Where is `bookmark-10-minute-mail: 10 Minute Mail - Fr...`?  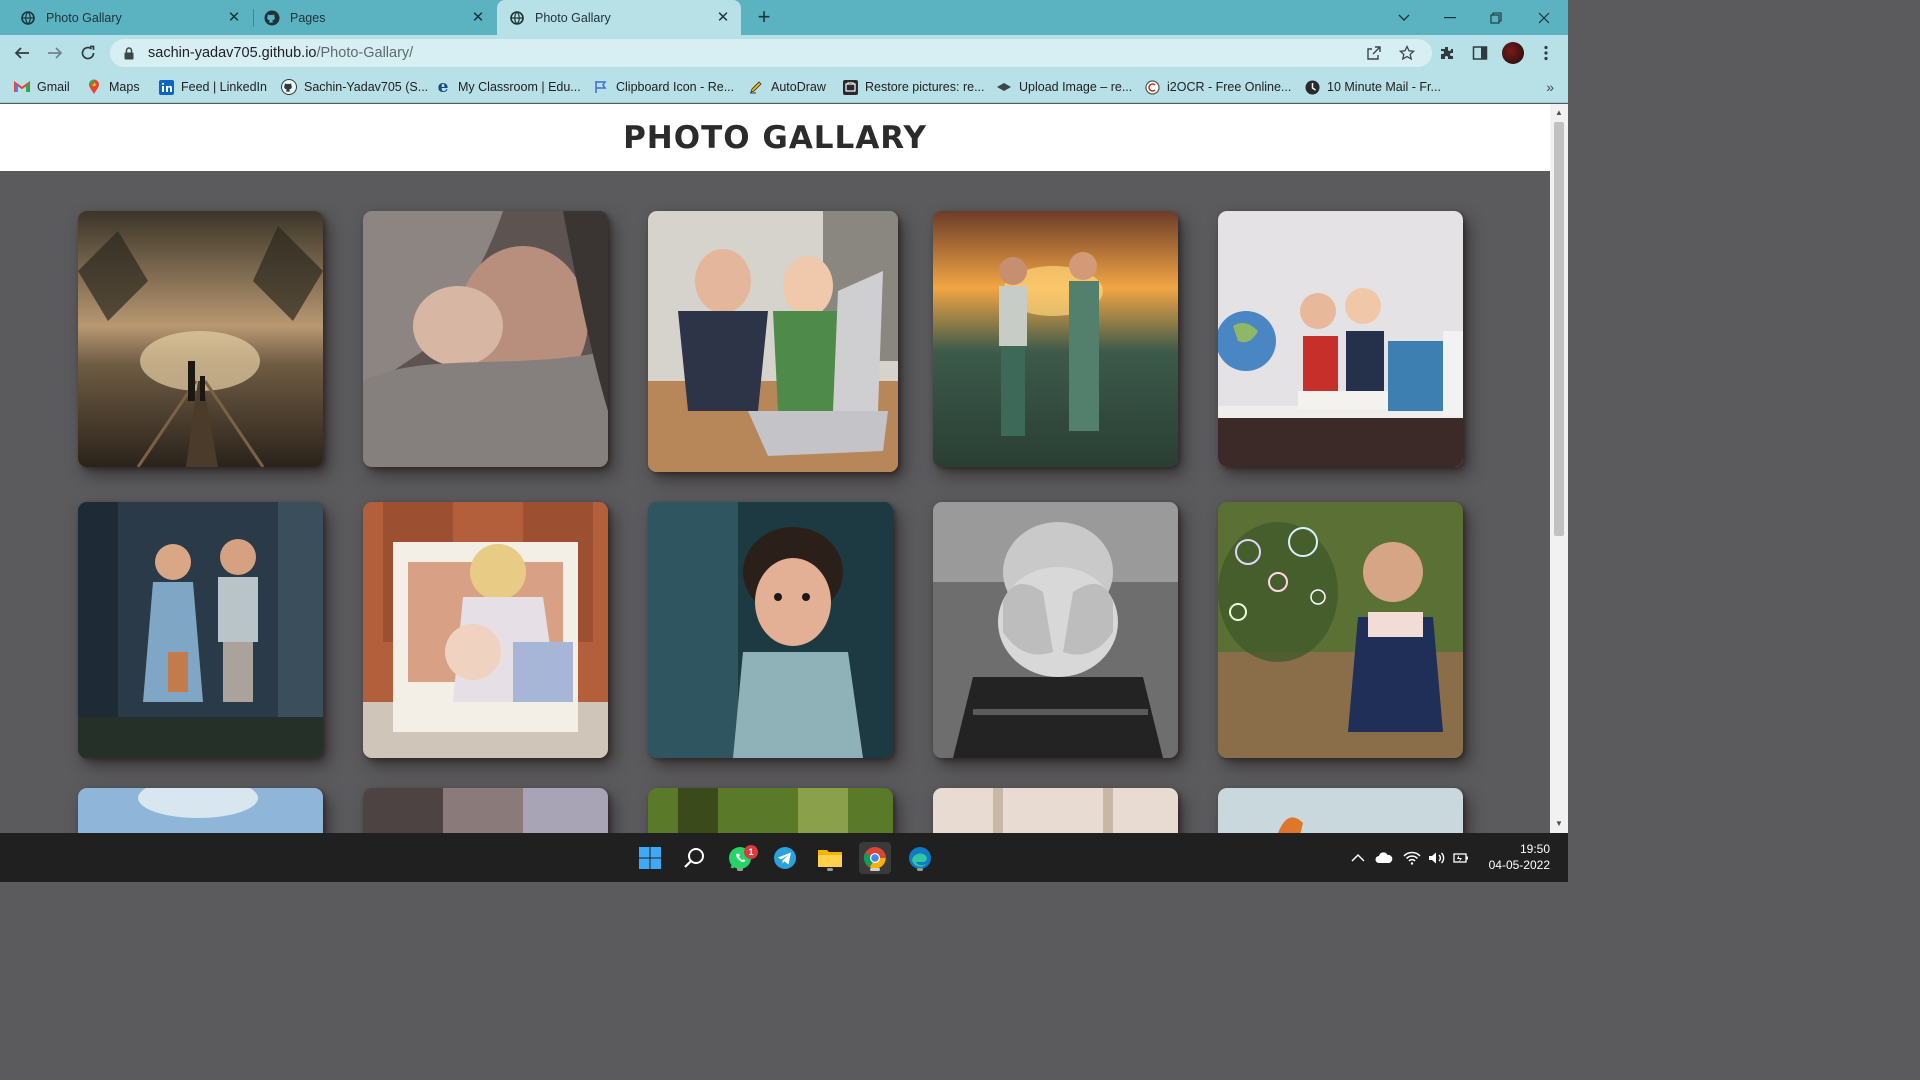 bookmark-10-minute-mail: 10 Minute Mail - Fr... is located at coordinates (1372, 87).